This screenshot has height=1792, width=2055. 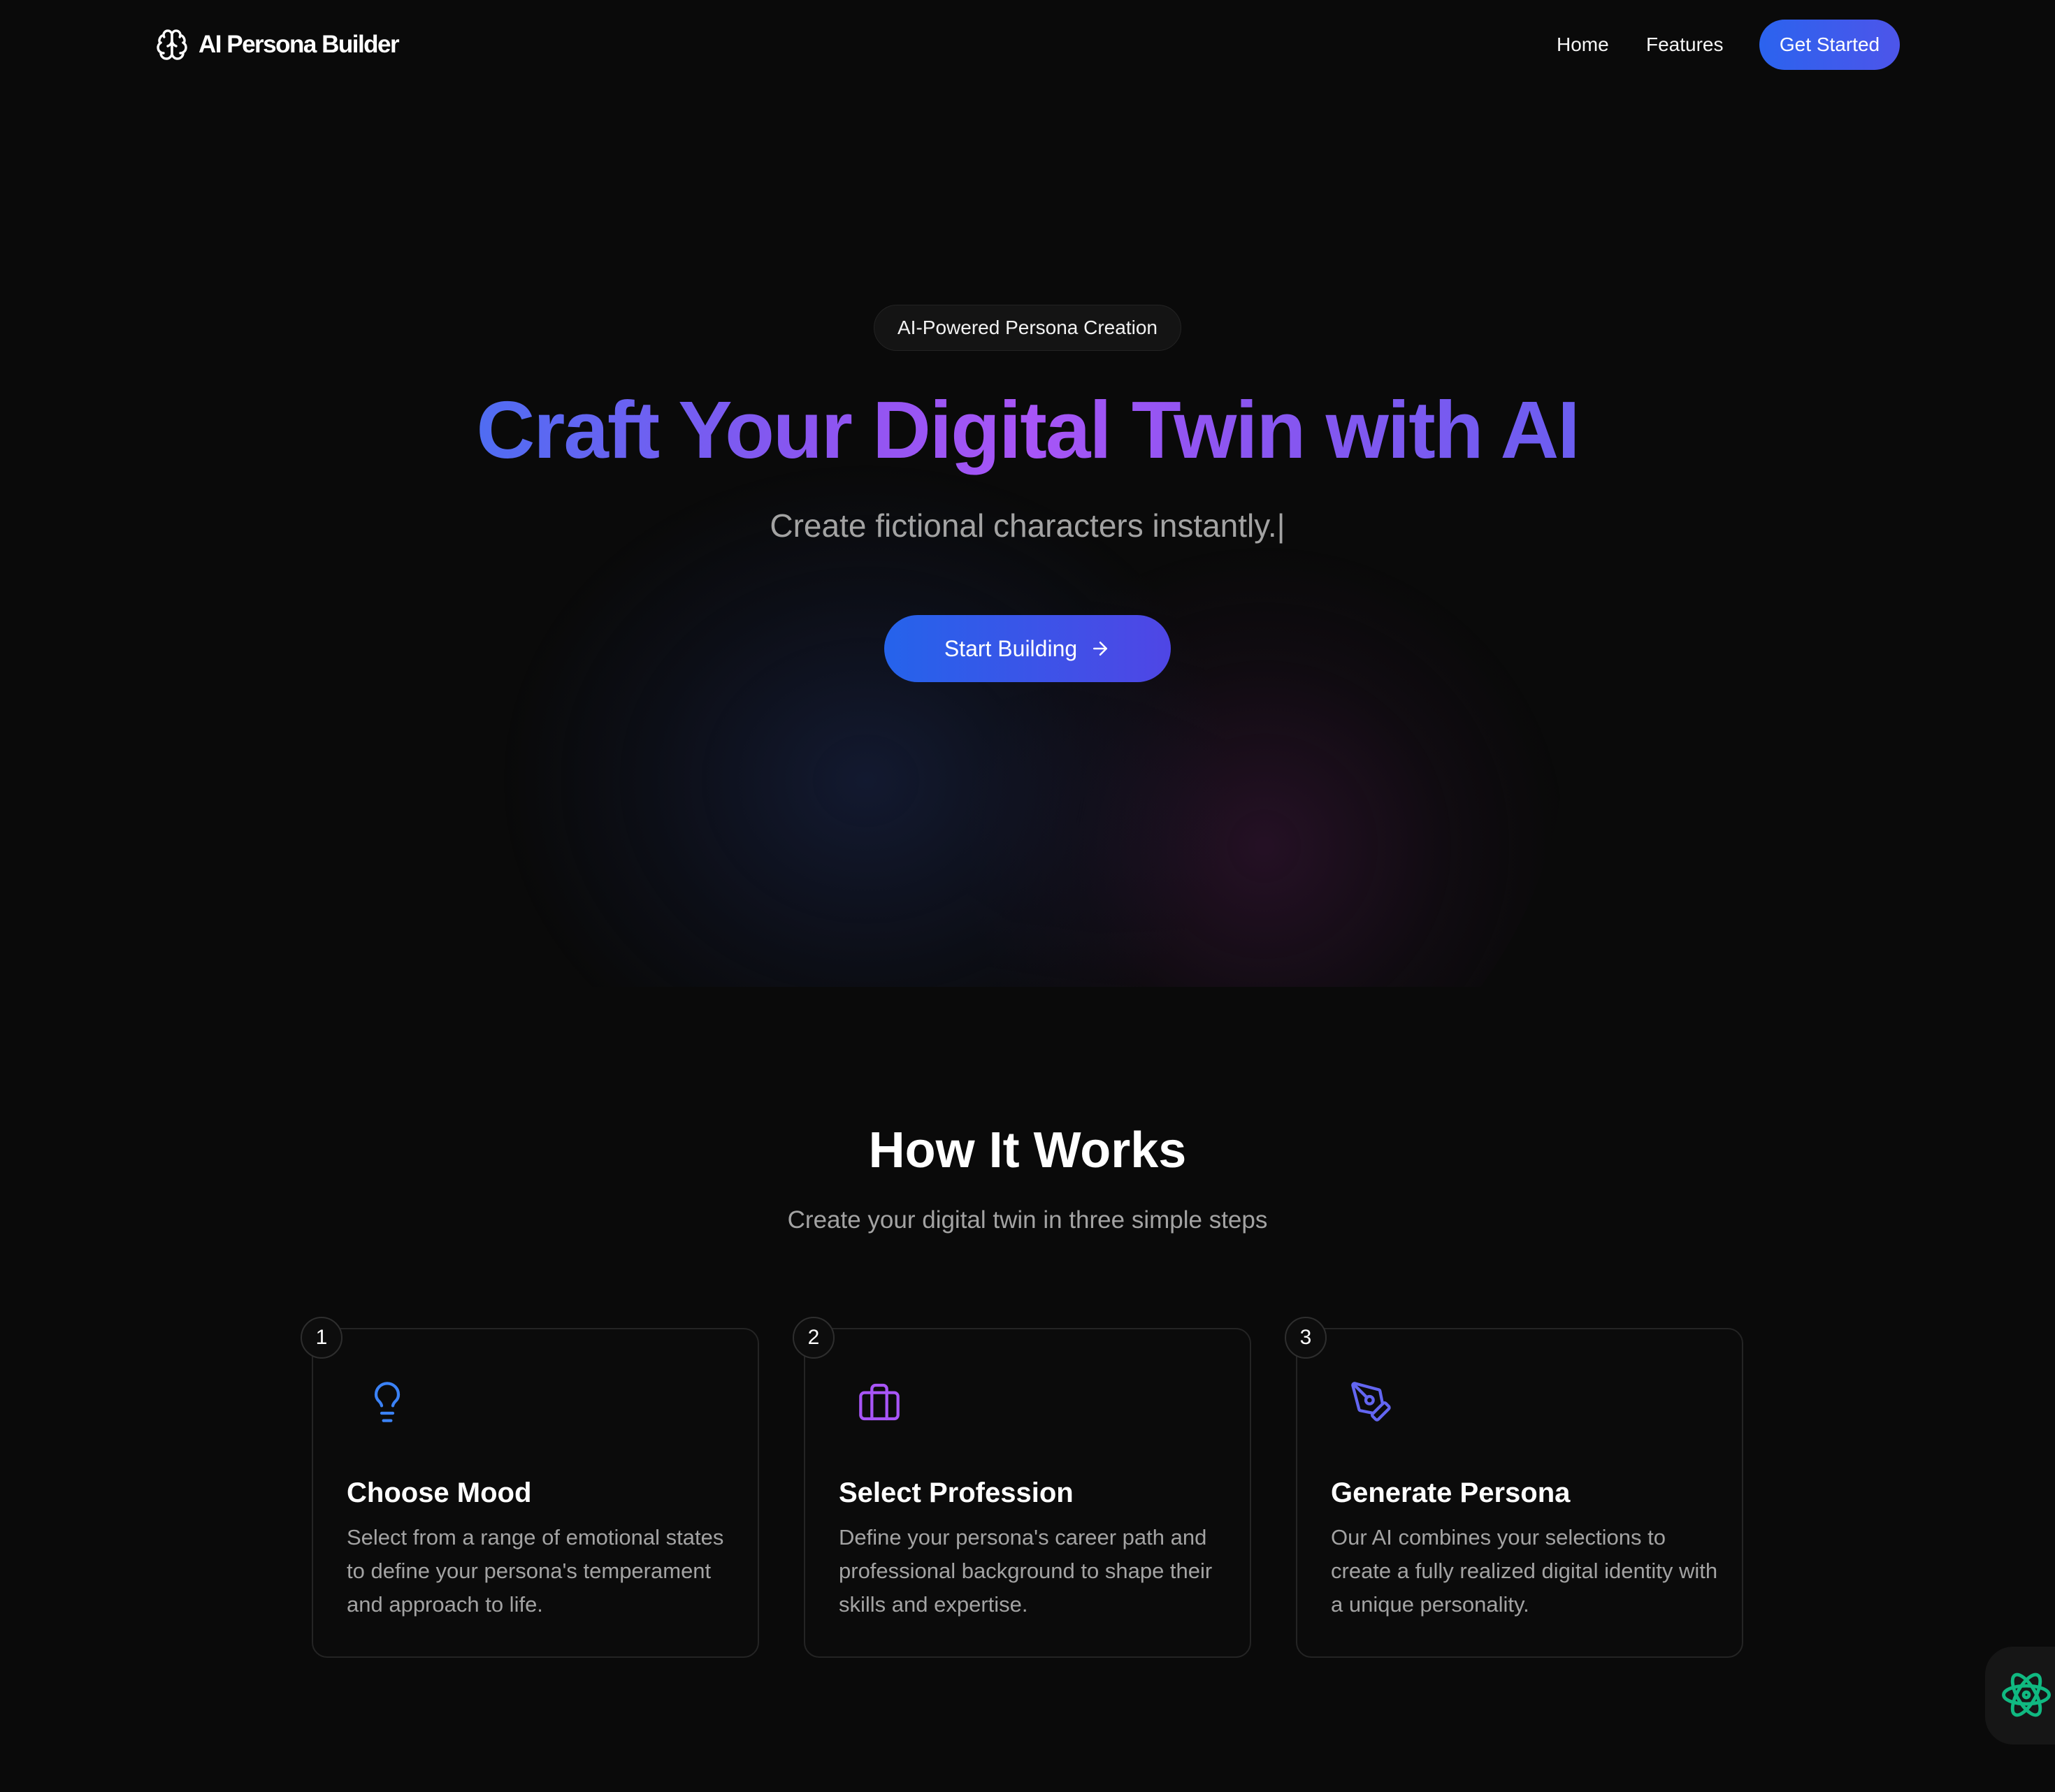 I want to click on get-started-button: Get Started, so click(x=1830, y=45).